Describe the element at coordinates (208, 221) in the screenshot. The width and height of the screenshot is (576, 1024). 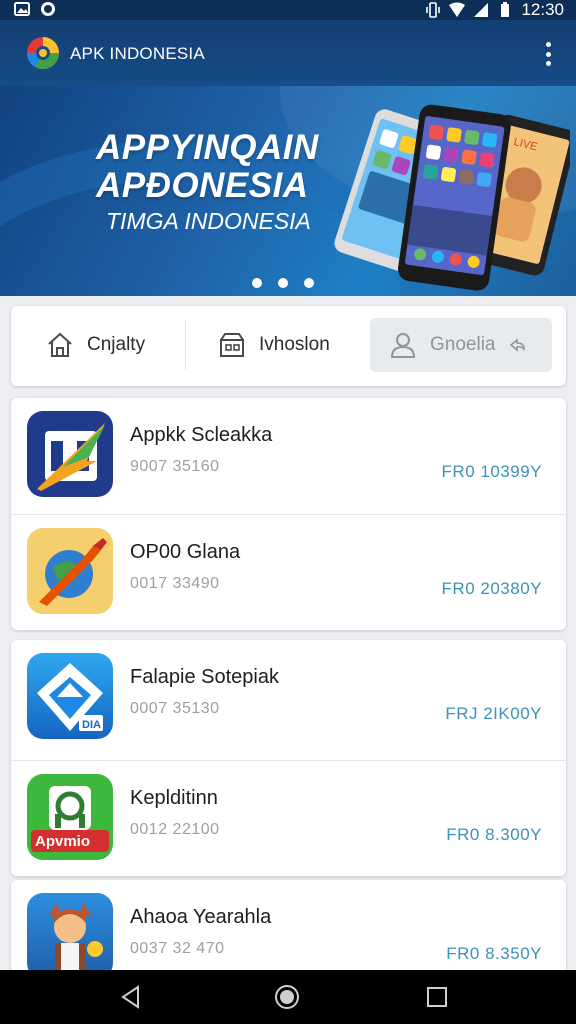
I see `banner-subtitle: TIMGA INDONESIA` at that location.